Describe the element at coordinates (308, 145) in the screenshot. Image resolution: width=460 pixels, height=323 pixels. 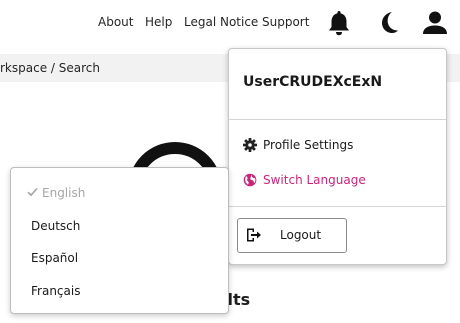
I see `profile-settings-label: Profile Settings` at that location.